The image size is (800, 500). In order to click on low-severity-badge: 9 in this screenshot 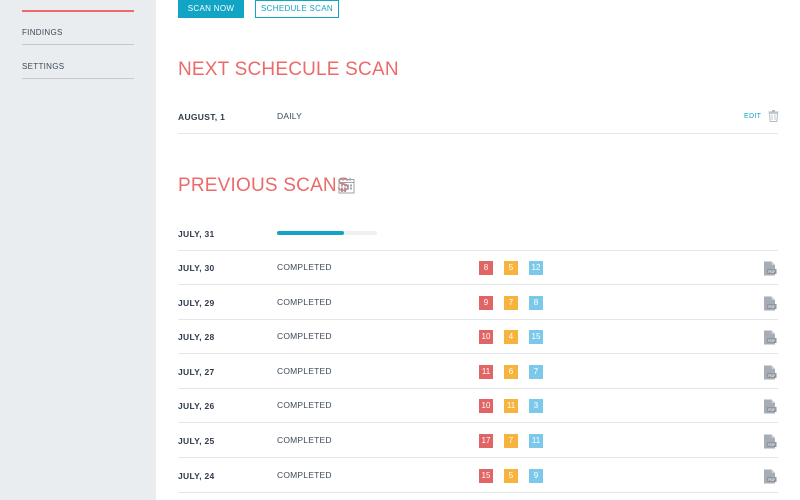, I will do `click(536, 475)`.